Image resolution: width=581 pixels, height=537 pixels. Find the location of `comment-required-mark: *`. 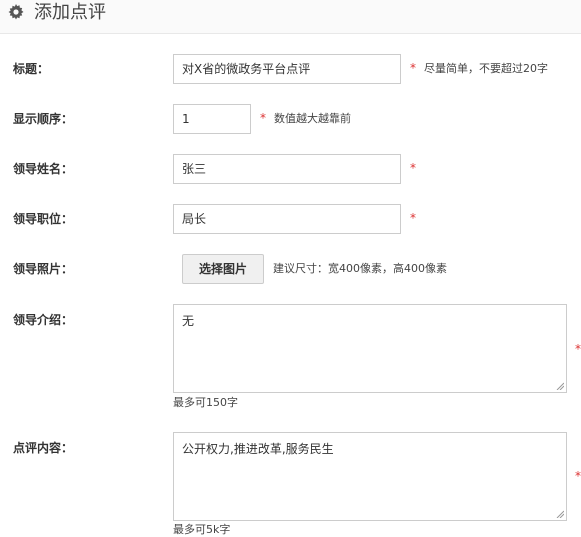

comment-required-mark: * is located at coordinates (578, 476).